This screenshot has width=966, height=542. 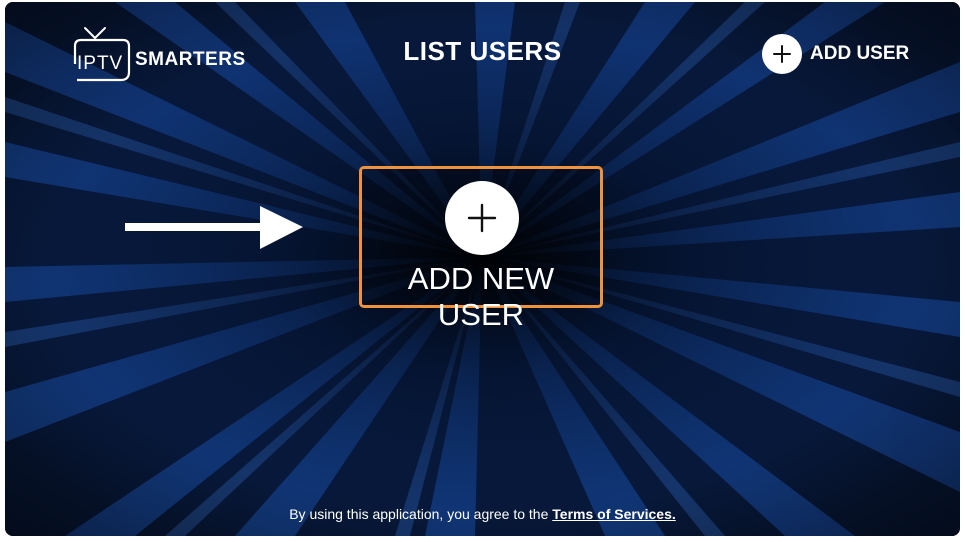 I want to click on add-user-button: ADD USER, so click(x=835, y=54).